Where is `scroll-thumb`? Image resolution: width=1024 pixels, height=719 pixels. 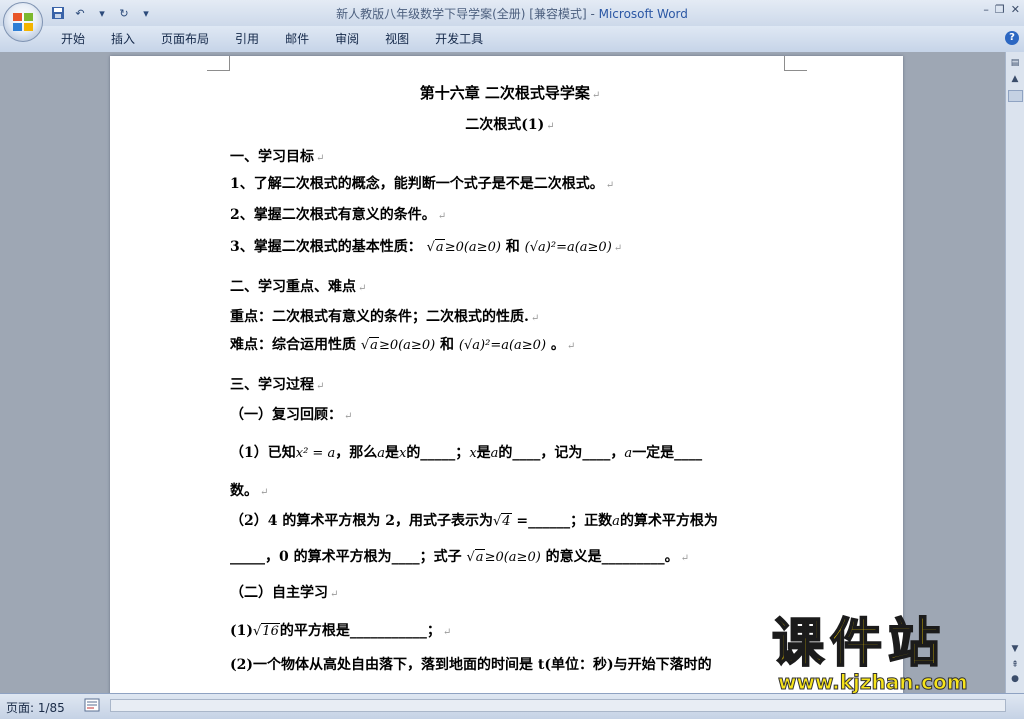
scroll-thumb is located at coordinates (1015, 96).